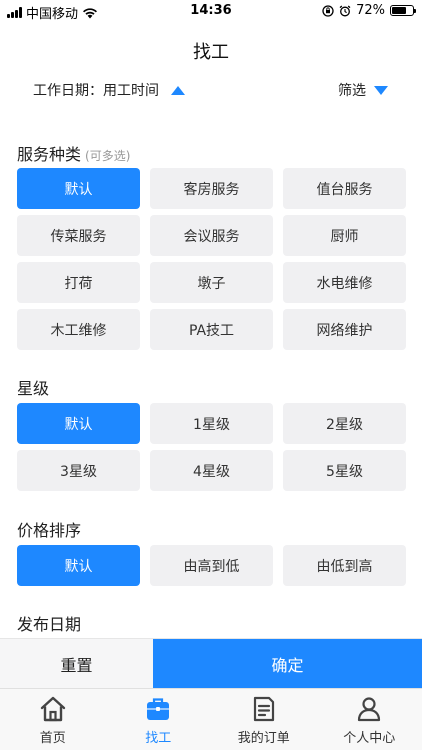 This screenshot has width=422, height=750. Describe the element at coordinates (369, 709) in the screenshot. I see `person-icon` at that location.